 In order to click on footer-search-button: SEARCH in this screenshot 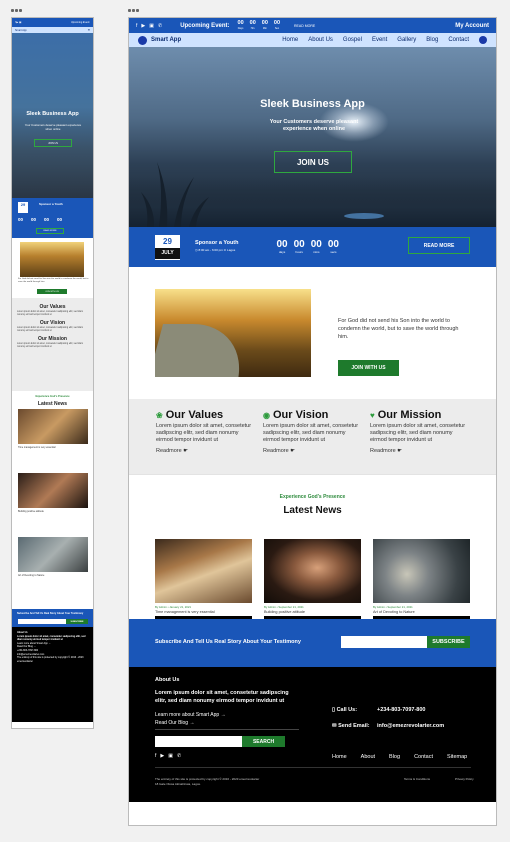, I will do `click(263, 741)`.